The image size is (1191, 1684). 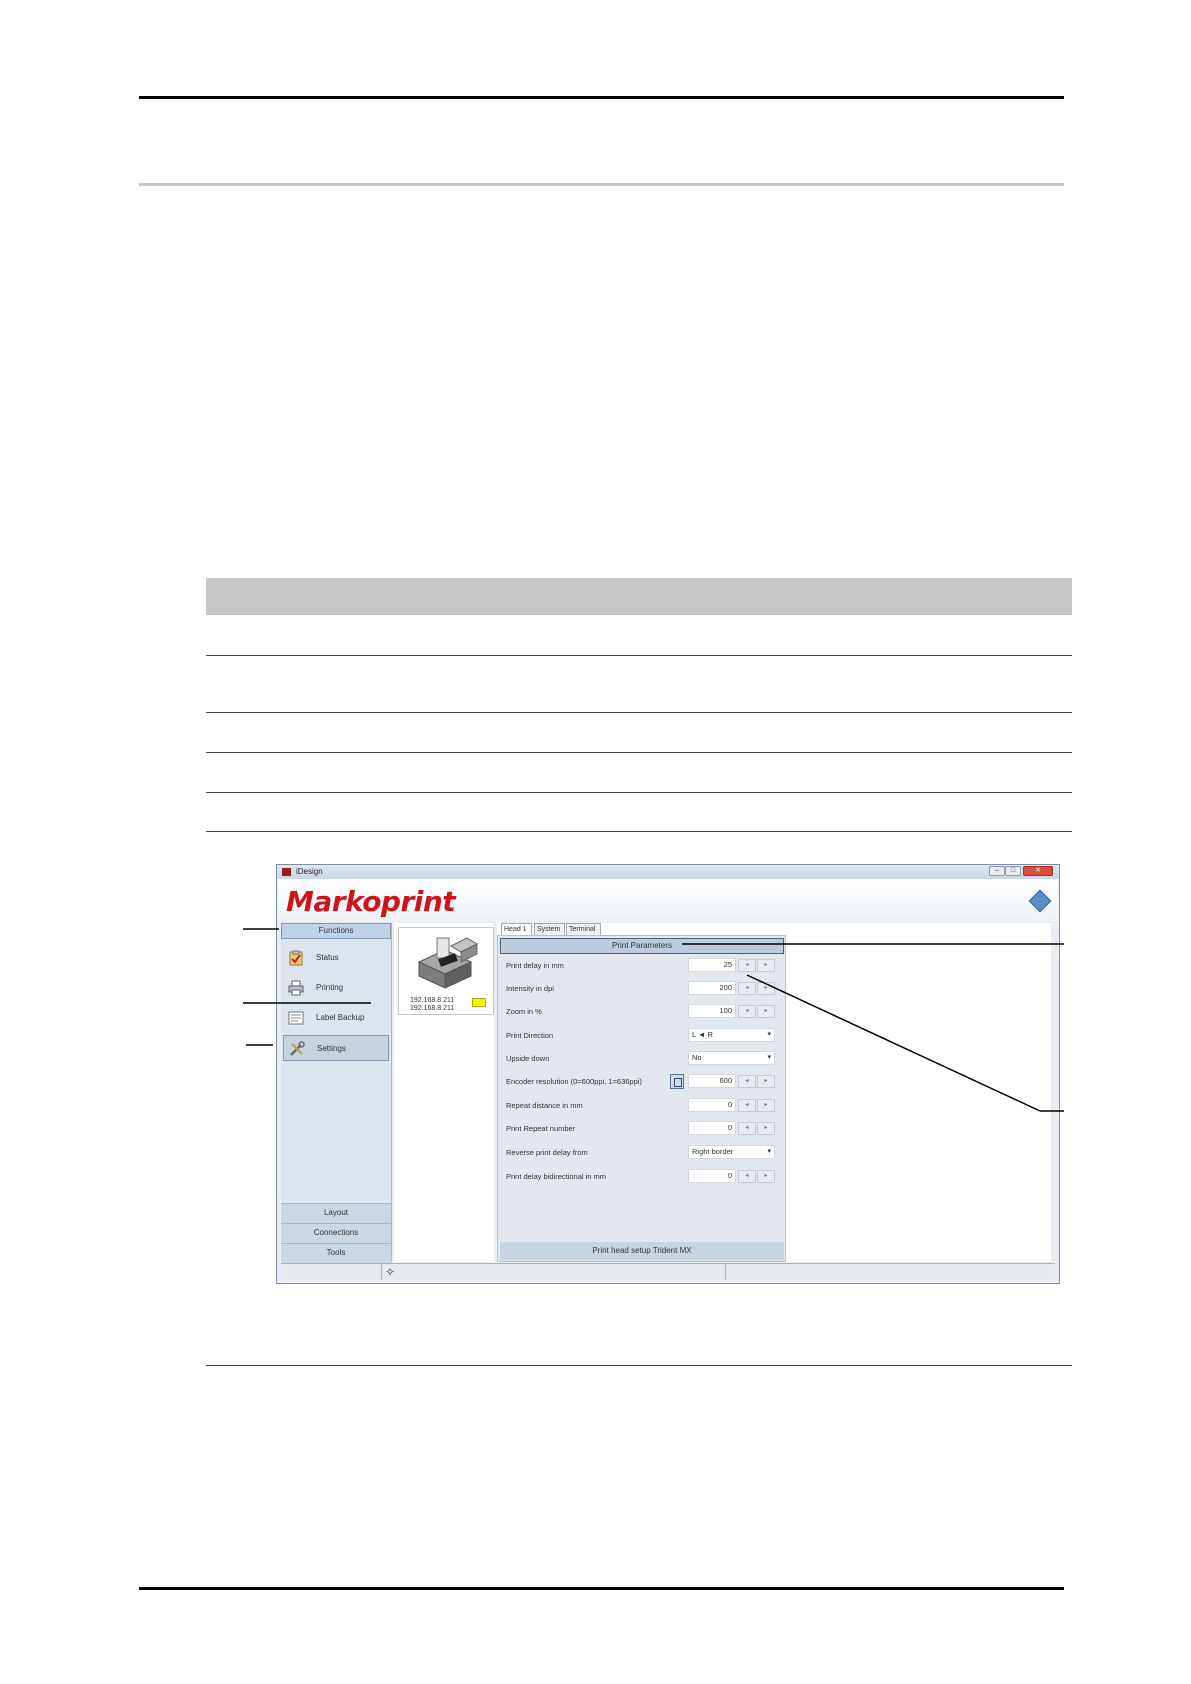 What do you see at coordinates (340, 1017) in the screenshot?
I see `sidebar-item-label: Label Backup` at bounding box center [340, 1017].